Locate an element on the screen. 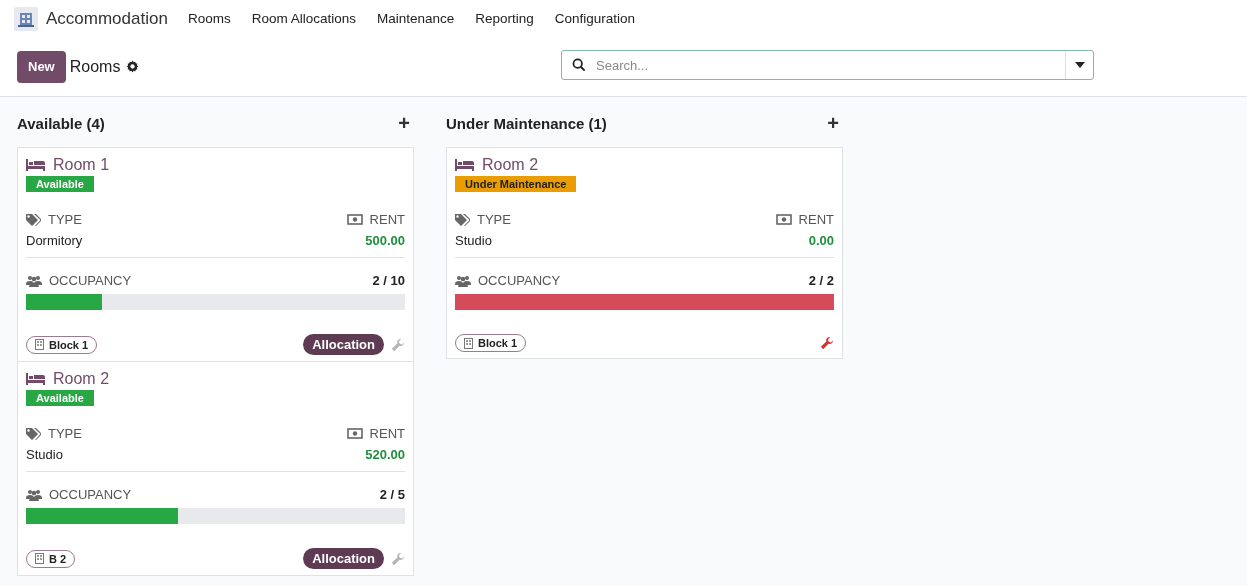 The height and width of the screenshot is (586, 1247). menu-item: Room Allocations is located at coordinates (303, 18).